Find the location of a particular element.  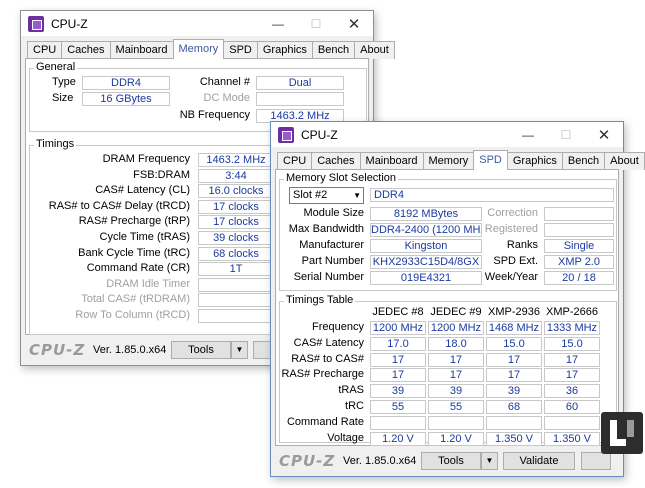

timing-label: DRAM Idle Timer is located at coordinates (148, 283).